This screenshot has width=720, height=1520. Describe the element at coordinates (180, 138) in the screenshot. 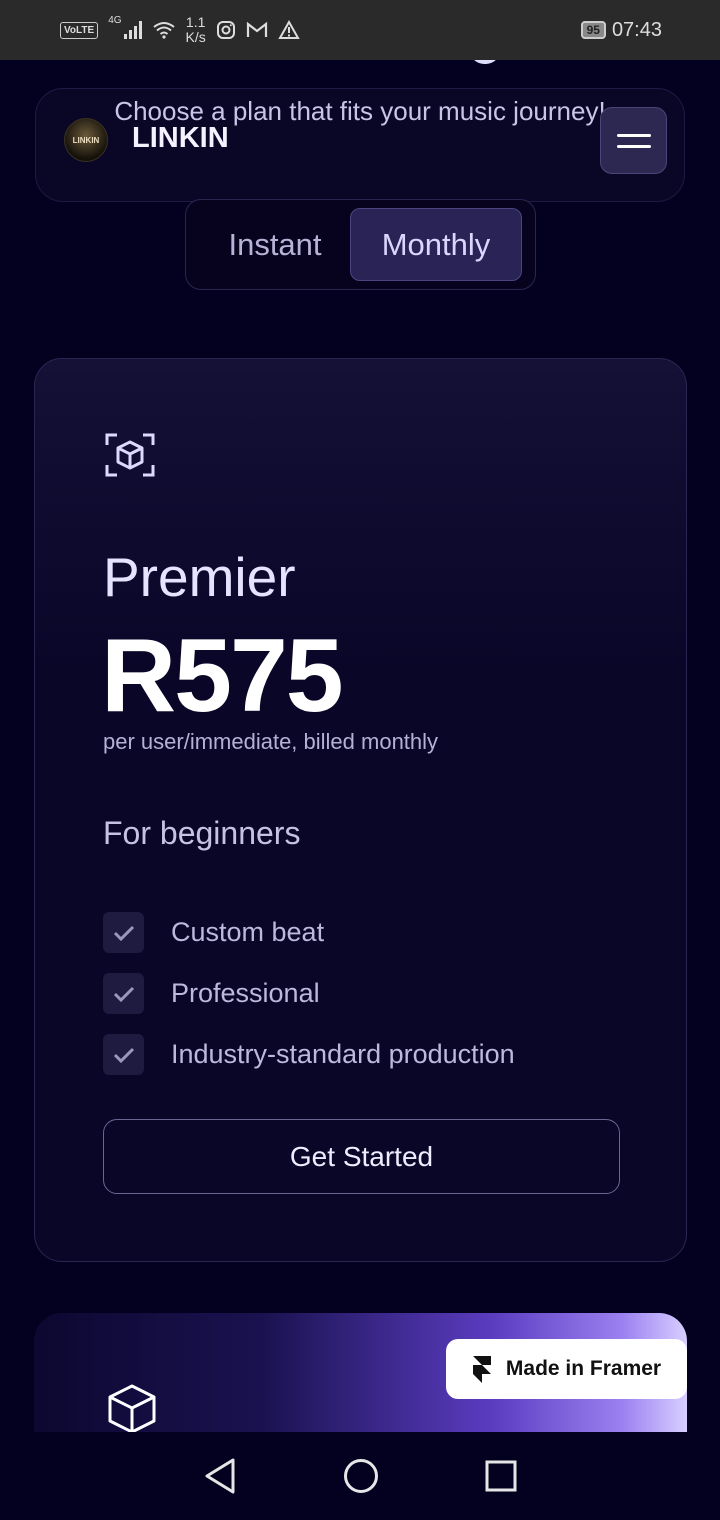

I see `brand-name: LINKIN` at that location.